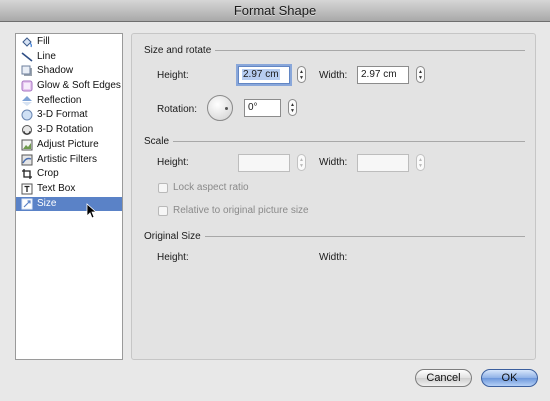 This screenshot has width=550, height=401. What do you see at coordinates (163, 188) in the screenshot?
I see `lock-aspect-ratio-checkbox` at bounding box center [163, 188].